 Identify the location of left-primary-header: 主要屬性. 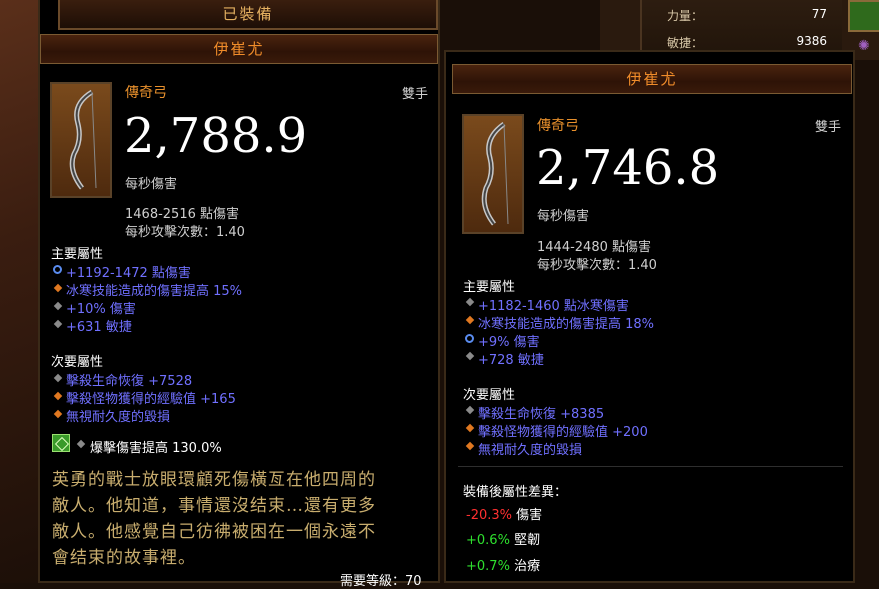
(77, 254).